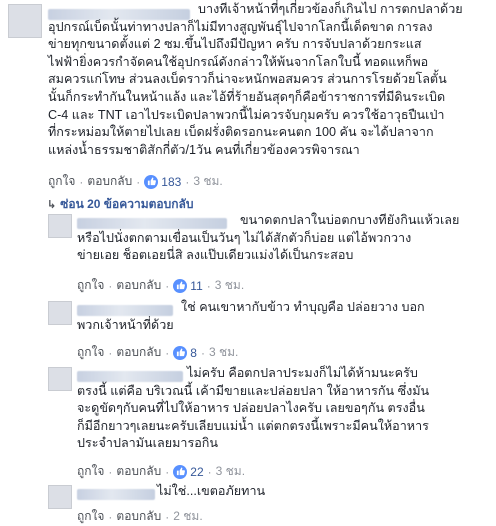  What do you see at coordinates (193, 353) in the screenshot?
I see `like-count: 8` at bounding box center [193, 353].